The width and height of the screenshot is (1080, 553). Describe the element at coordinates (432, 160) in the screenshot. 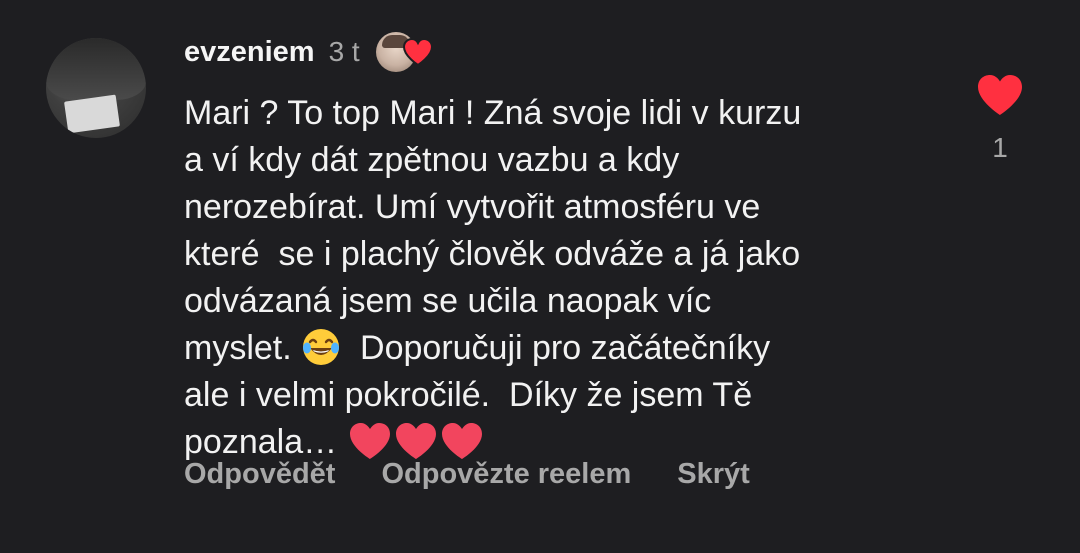

I see `comment-line: a ví kdy dát zpětnou vazbu a kdy` at that location.